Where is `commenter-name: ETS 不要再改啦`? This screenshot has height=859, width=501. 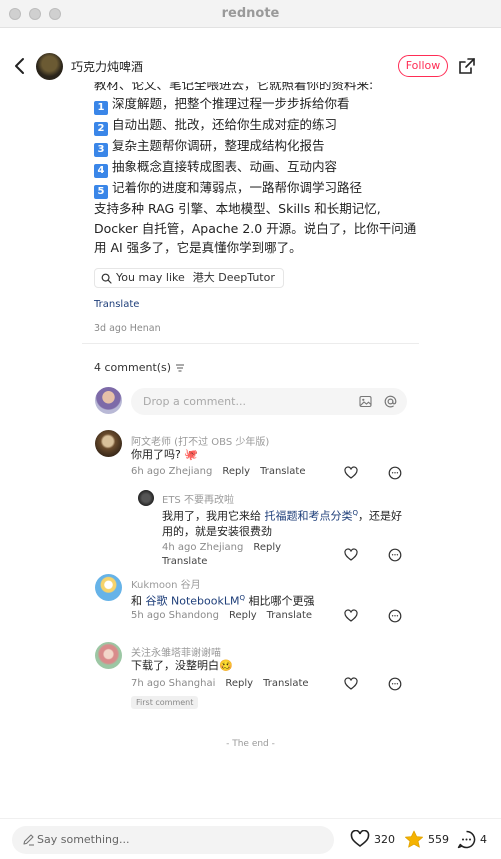 commenter-name: ETS 不要再改啦 is located at coordinates (198, 498).